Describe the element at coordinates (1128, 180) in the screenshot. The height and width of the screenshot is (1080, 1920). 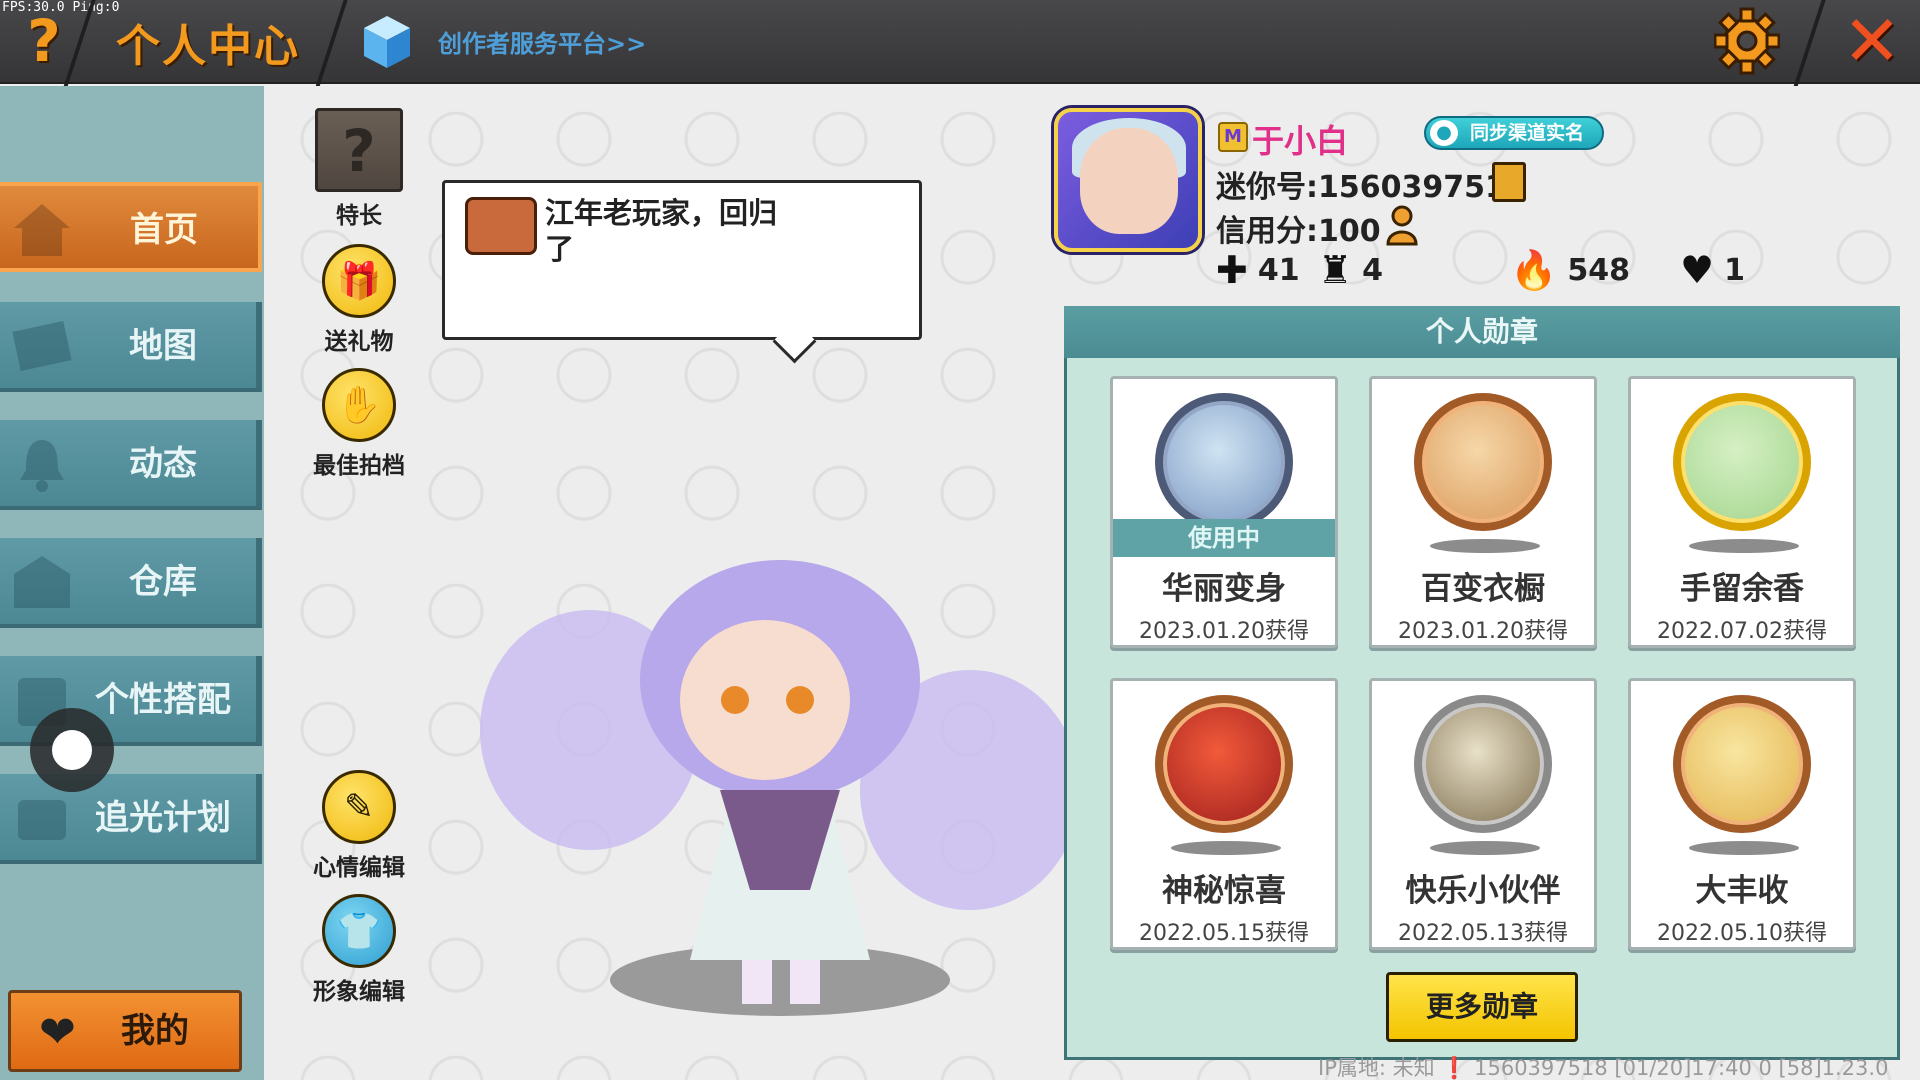
I see `avatar` at that location.